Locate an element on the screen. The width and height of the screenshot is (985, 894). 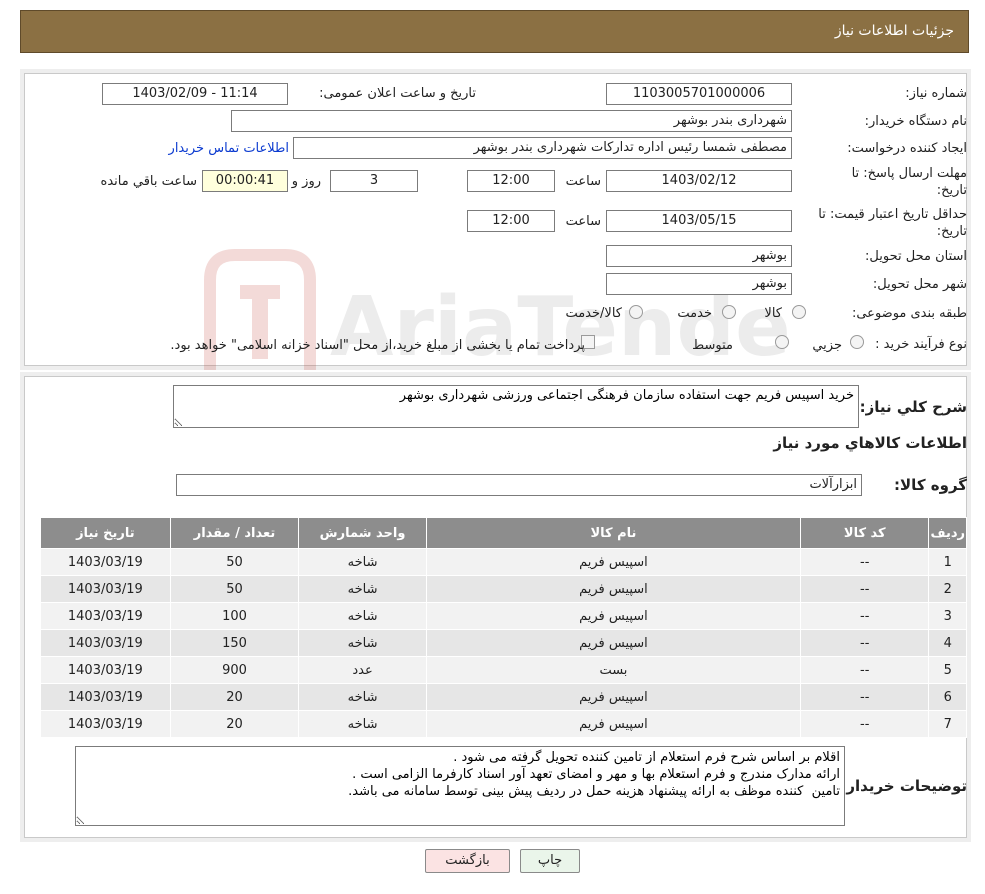
header-item-name: نام کالا is located at coordinates (613, 533).